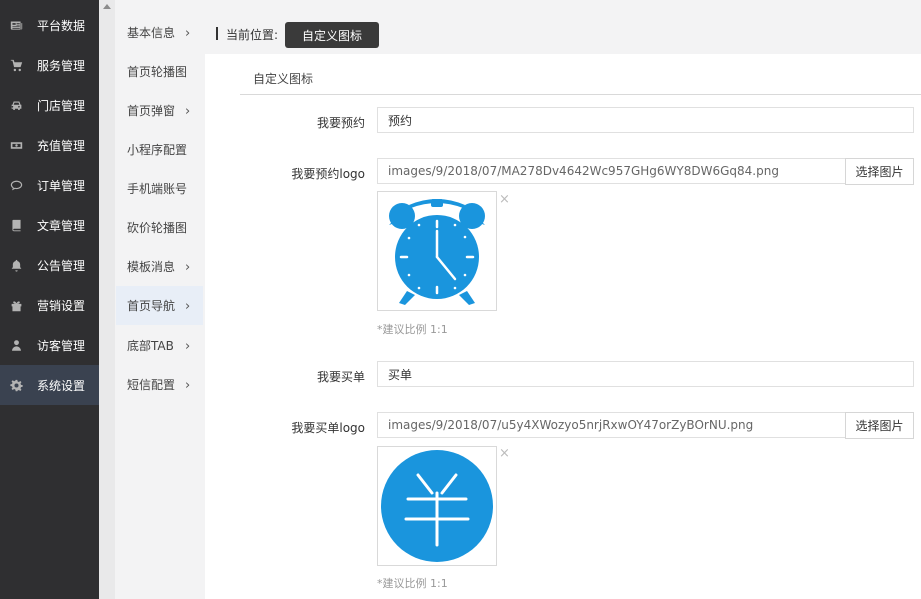  What do you see at coordinates (107, 6) in the screenshot?
I see `scroll-up-arrow-icon` at bounding box center [107, 6].